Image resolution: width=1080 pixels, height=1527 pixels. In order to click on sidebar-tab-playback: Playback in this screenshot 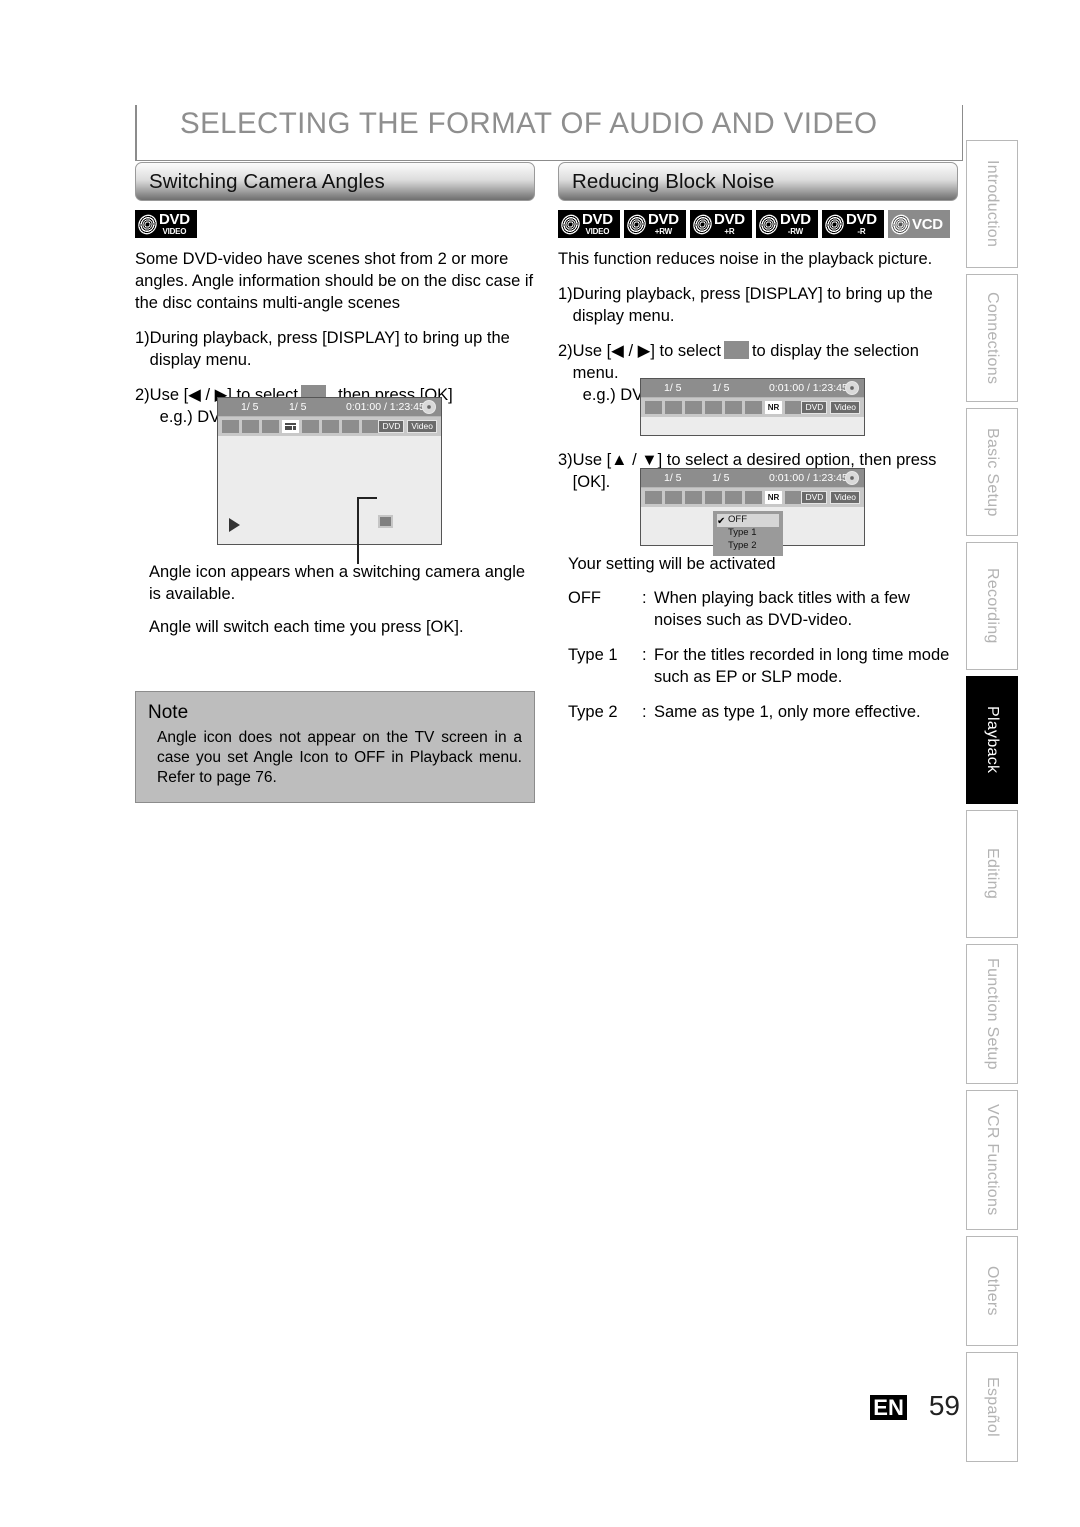, I will do `click(992, 740)`.